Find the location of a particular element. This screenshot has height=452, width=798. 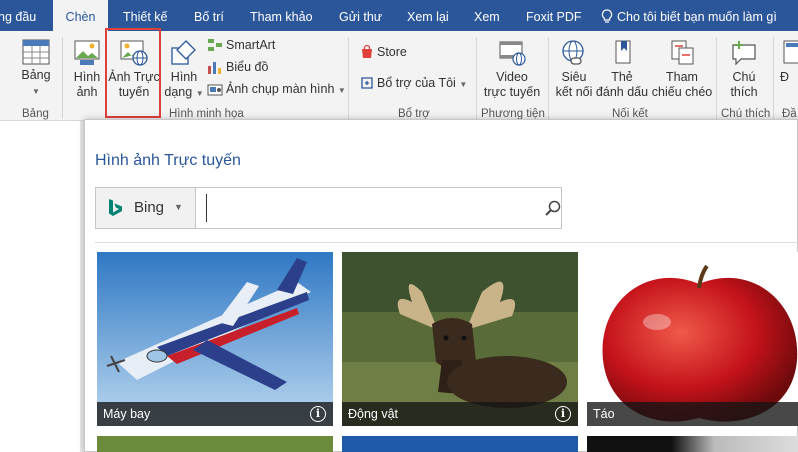

pictures-button: Hình ảnh is located at coordinates (87, 69).